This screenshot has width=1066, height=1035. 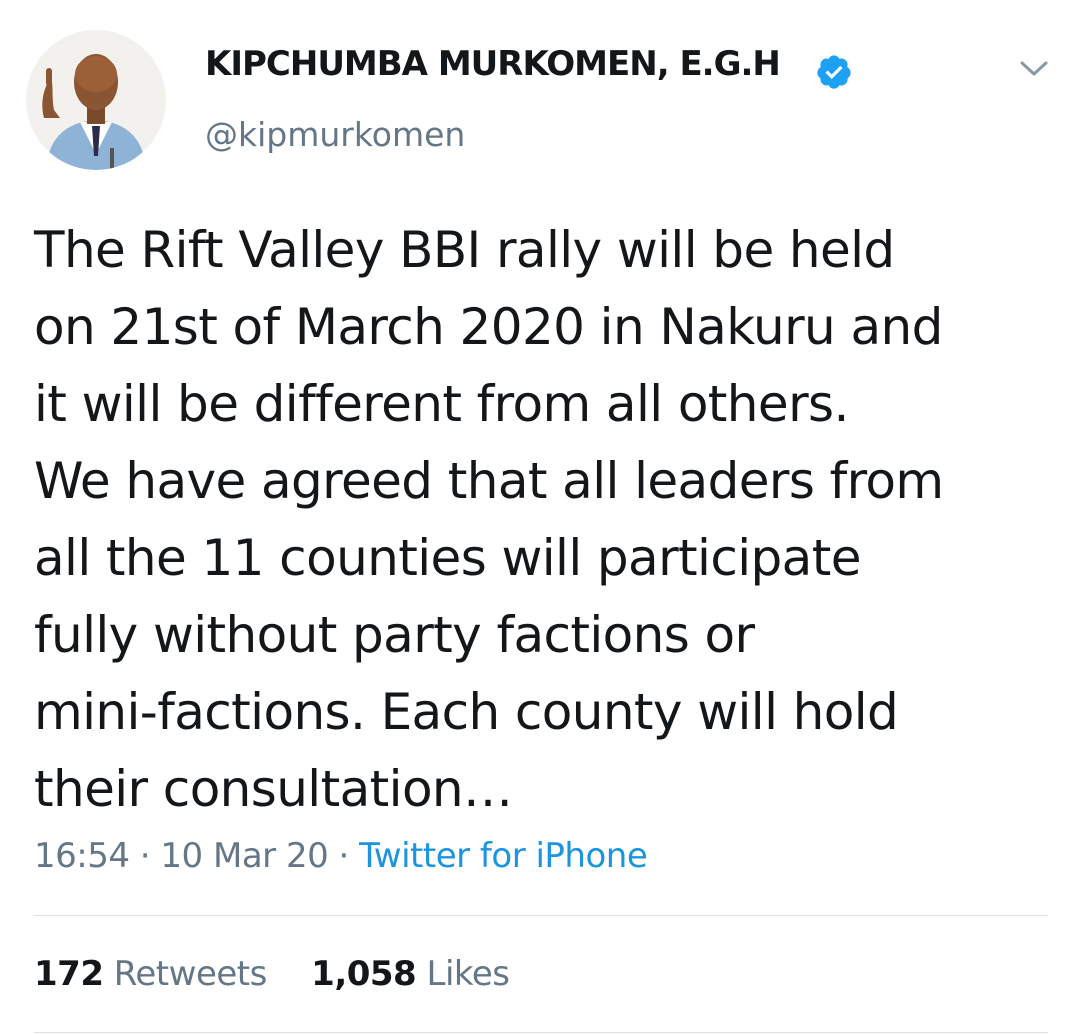 I want to click on display-name: KIPCHUMBA MURKOMEN, E.G.H, so click(x=493, y=64).